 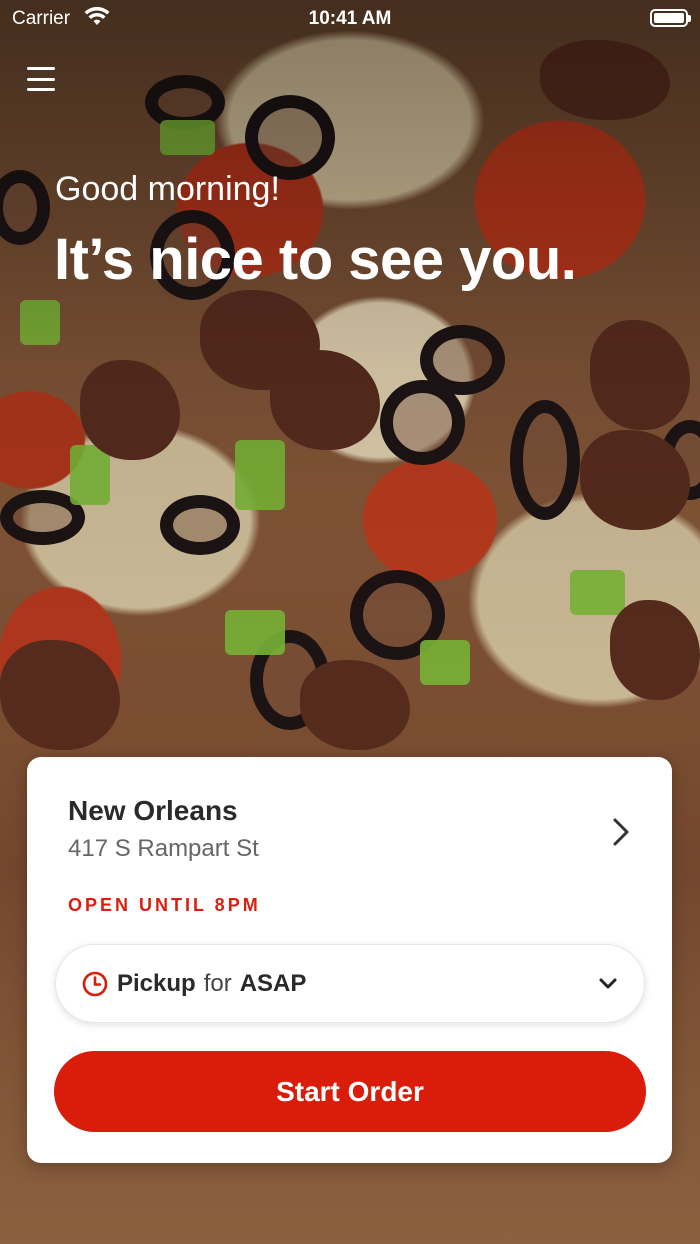 What do you see at coordinates (153, 810) in the screenshot?
I see `location-name: New Orleans` at bounding box center [153, 810].